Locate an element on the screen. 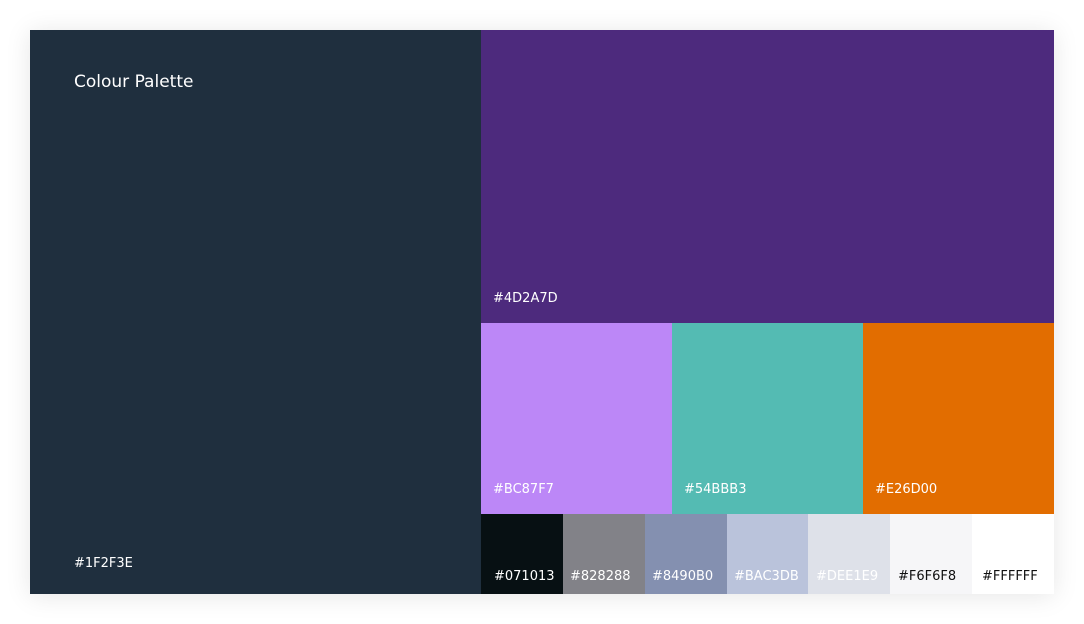 The height and width of the screenshot is (624, 1084). neutral-hex-label: #FFFFFF is located at coordinates (1010, 576).